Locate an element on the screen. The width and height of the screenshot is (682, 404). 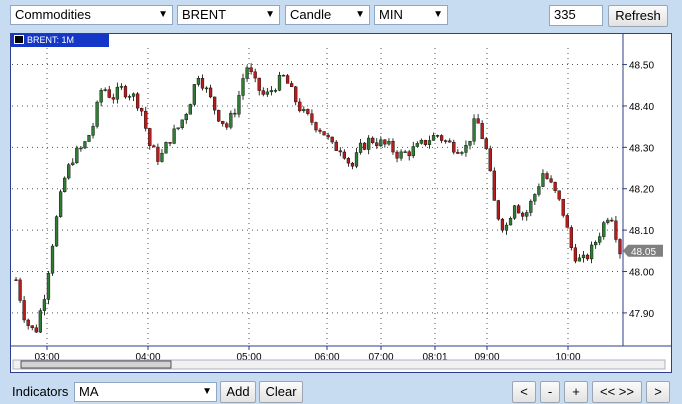
add-indicator-button: Add is located at coordinates (238, 392).